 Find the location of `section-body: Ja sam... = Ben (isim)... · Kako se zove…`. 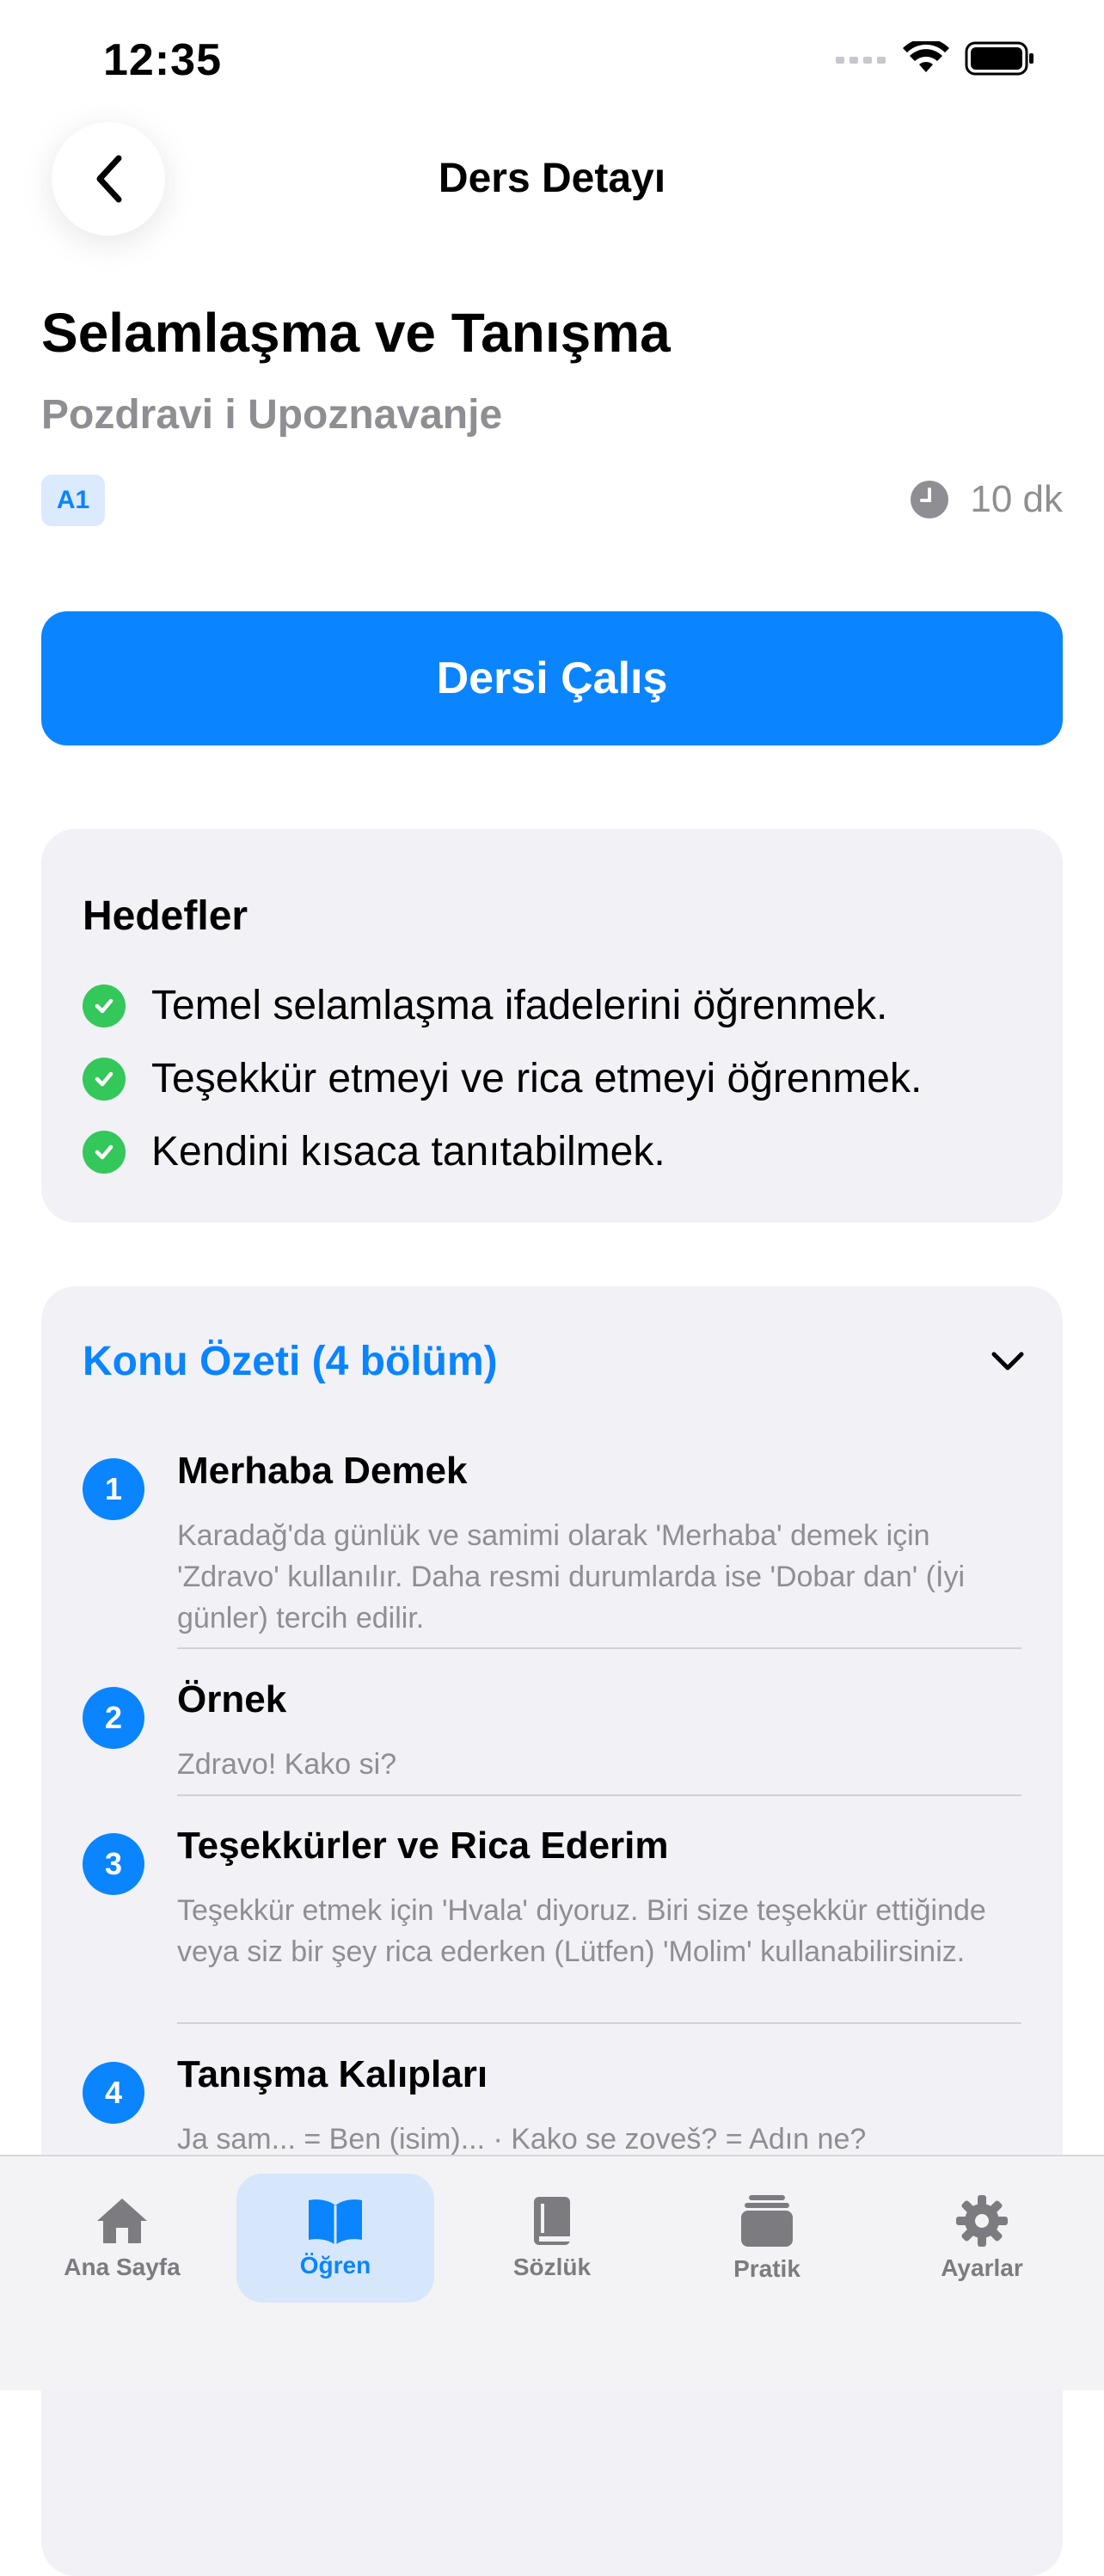

section-body: Ja sam... = Ben (isim)... · Kako se zove… is located at coordinates (522, 2139).